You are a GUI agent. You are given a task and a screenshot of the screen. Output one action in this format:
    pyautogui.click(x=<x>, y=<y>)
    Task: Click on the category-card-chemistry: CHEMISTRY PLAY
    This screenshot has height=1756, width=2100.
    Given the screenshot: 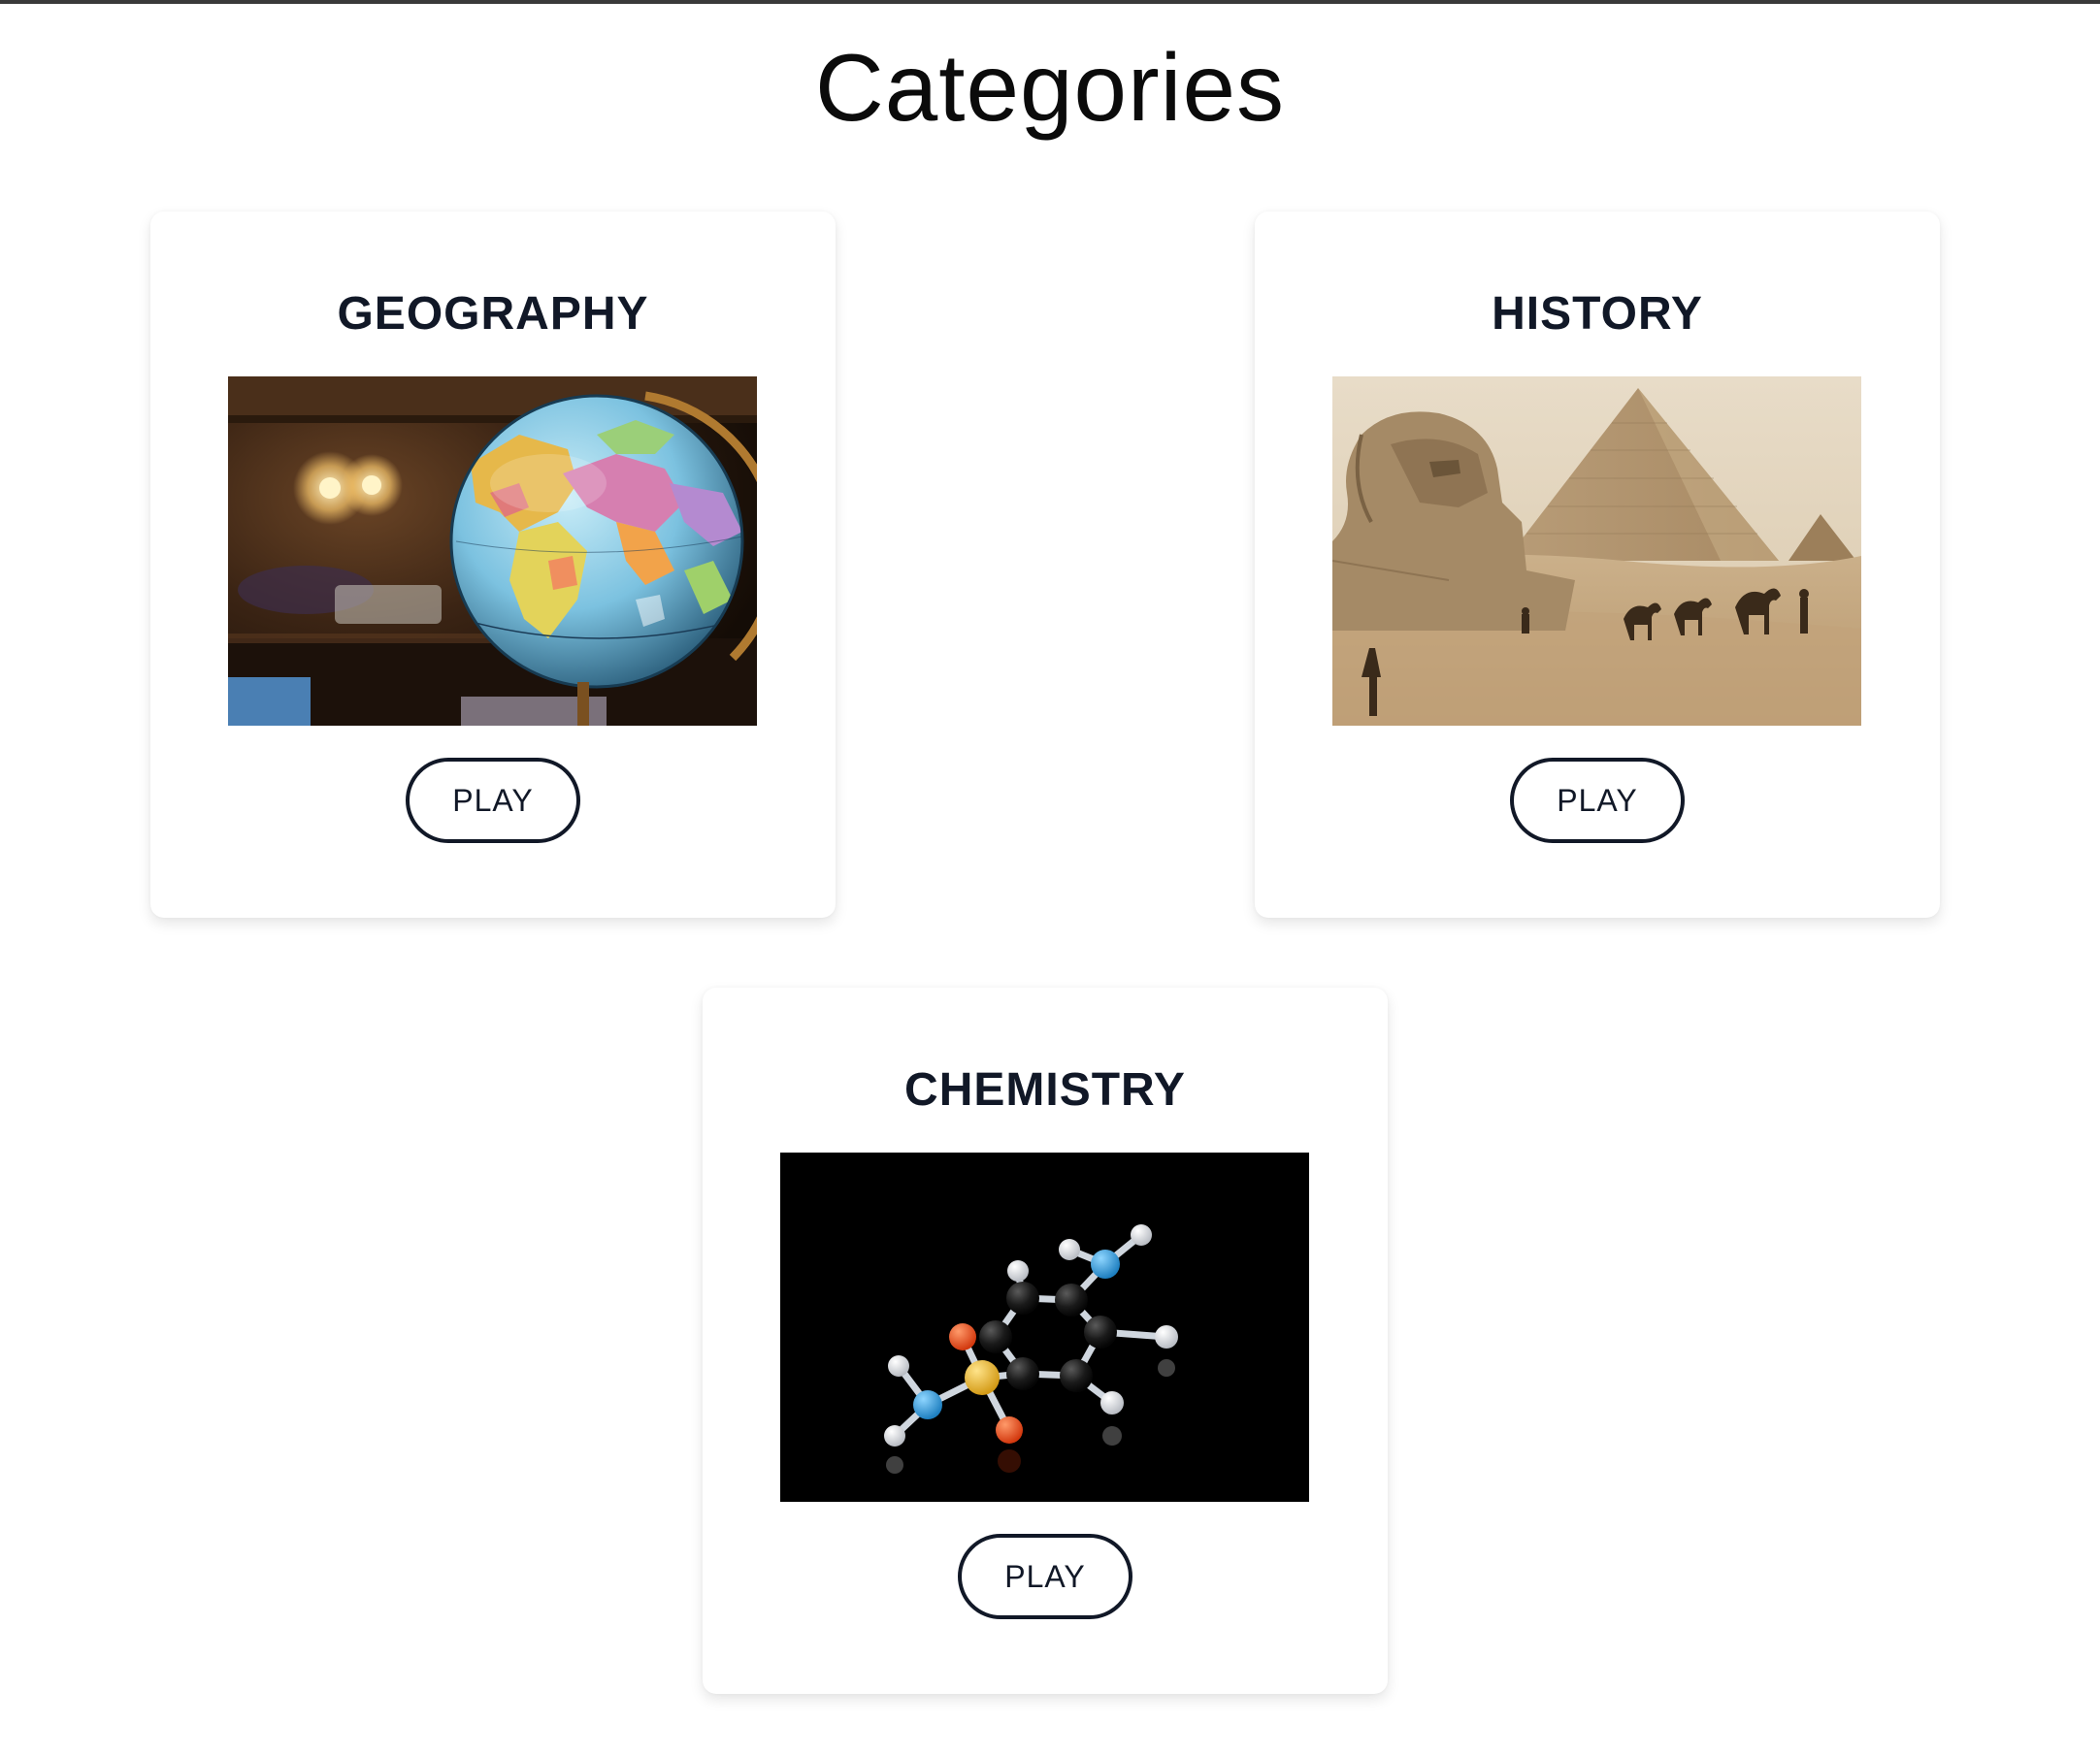 What is the action you would take?
    pyautogui.click(x=1045, y=1341)
    